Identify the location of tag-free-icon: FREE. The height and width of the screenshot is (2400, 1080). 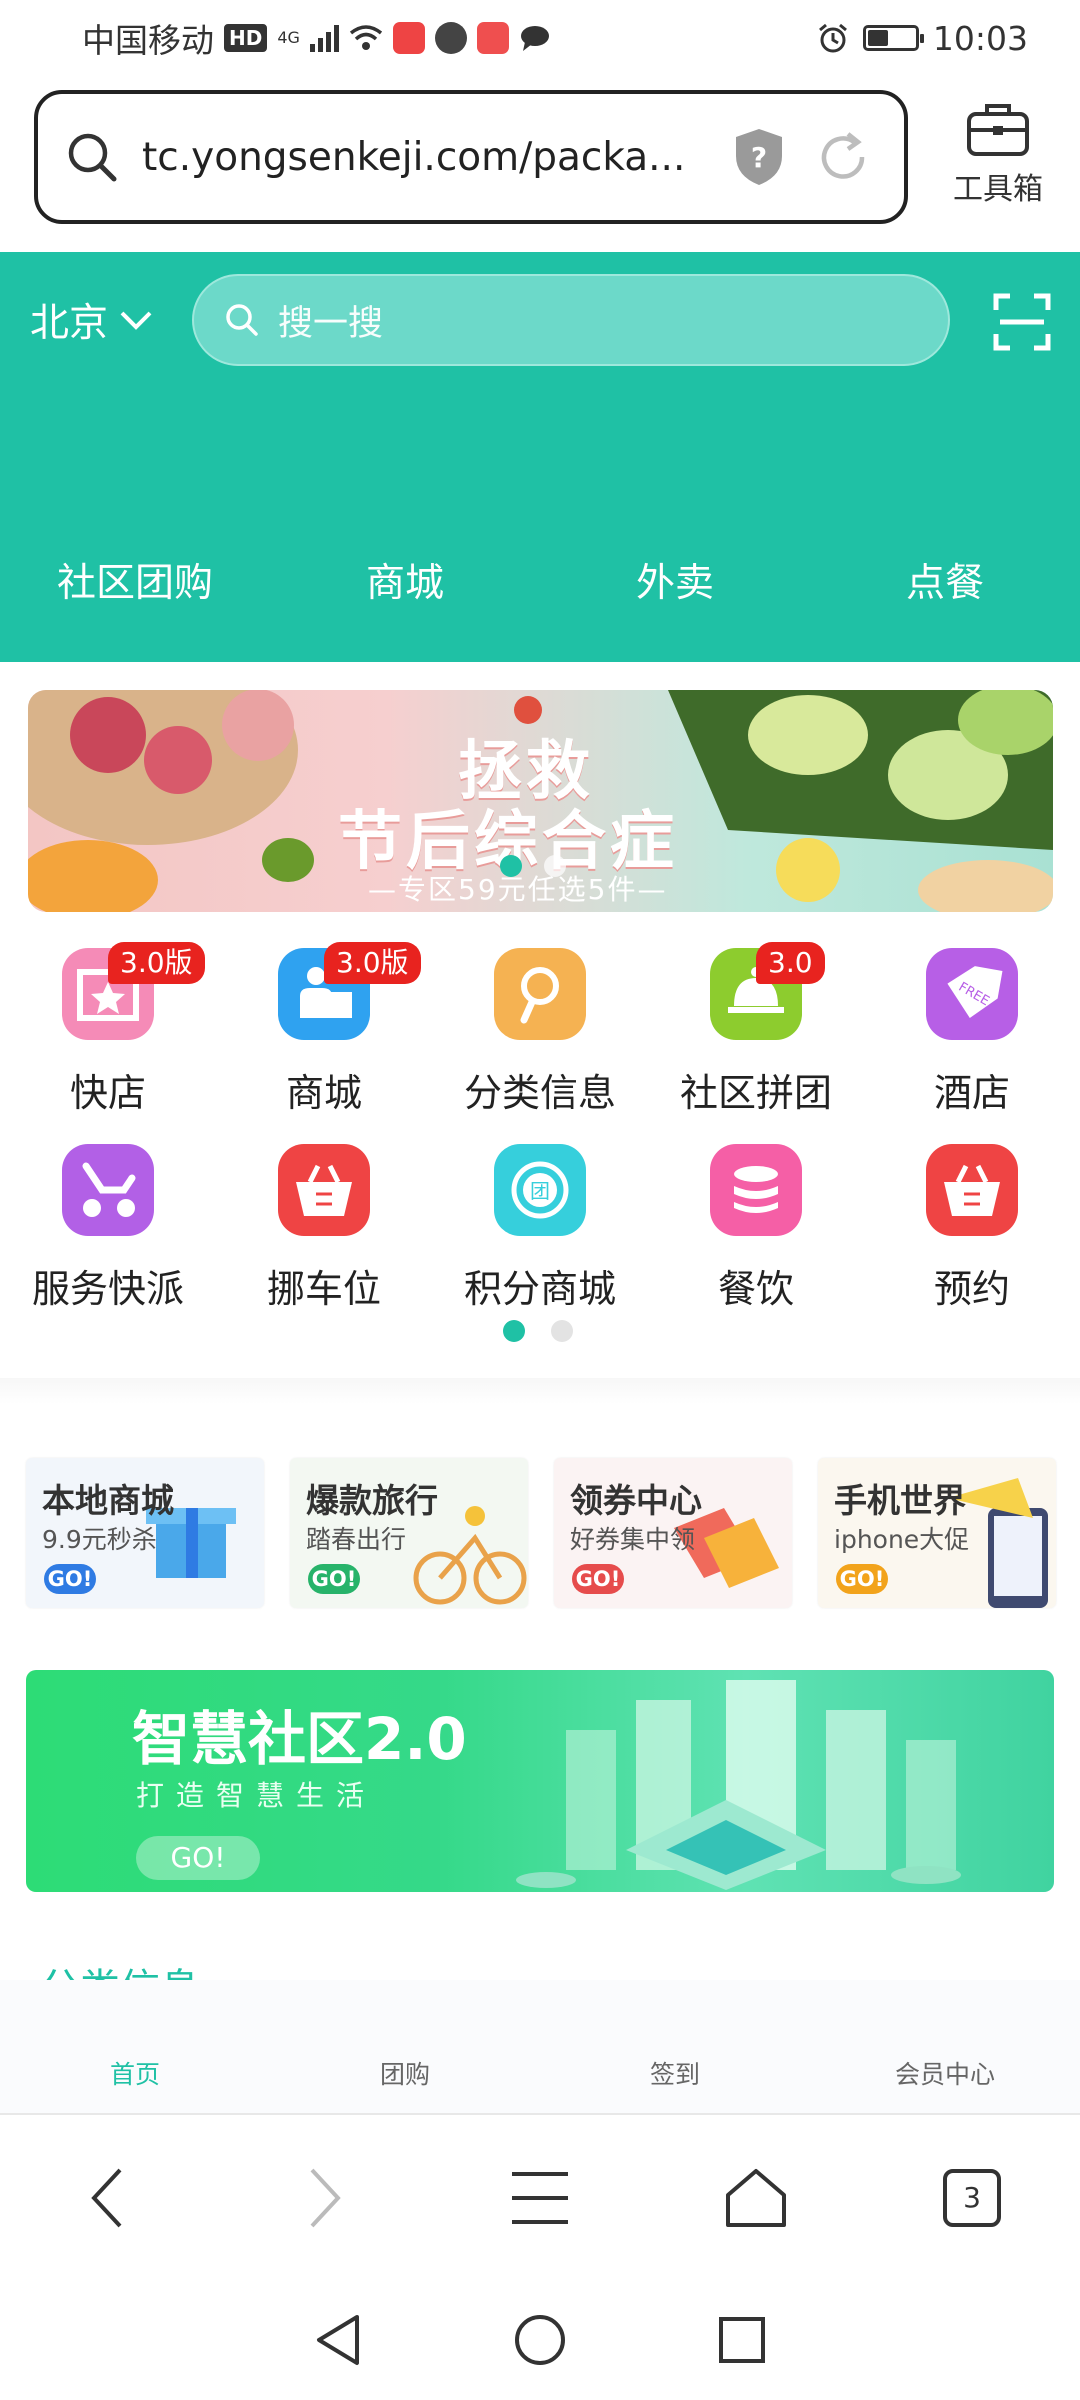
(972, 994).